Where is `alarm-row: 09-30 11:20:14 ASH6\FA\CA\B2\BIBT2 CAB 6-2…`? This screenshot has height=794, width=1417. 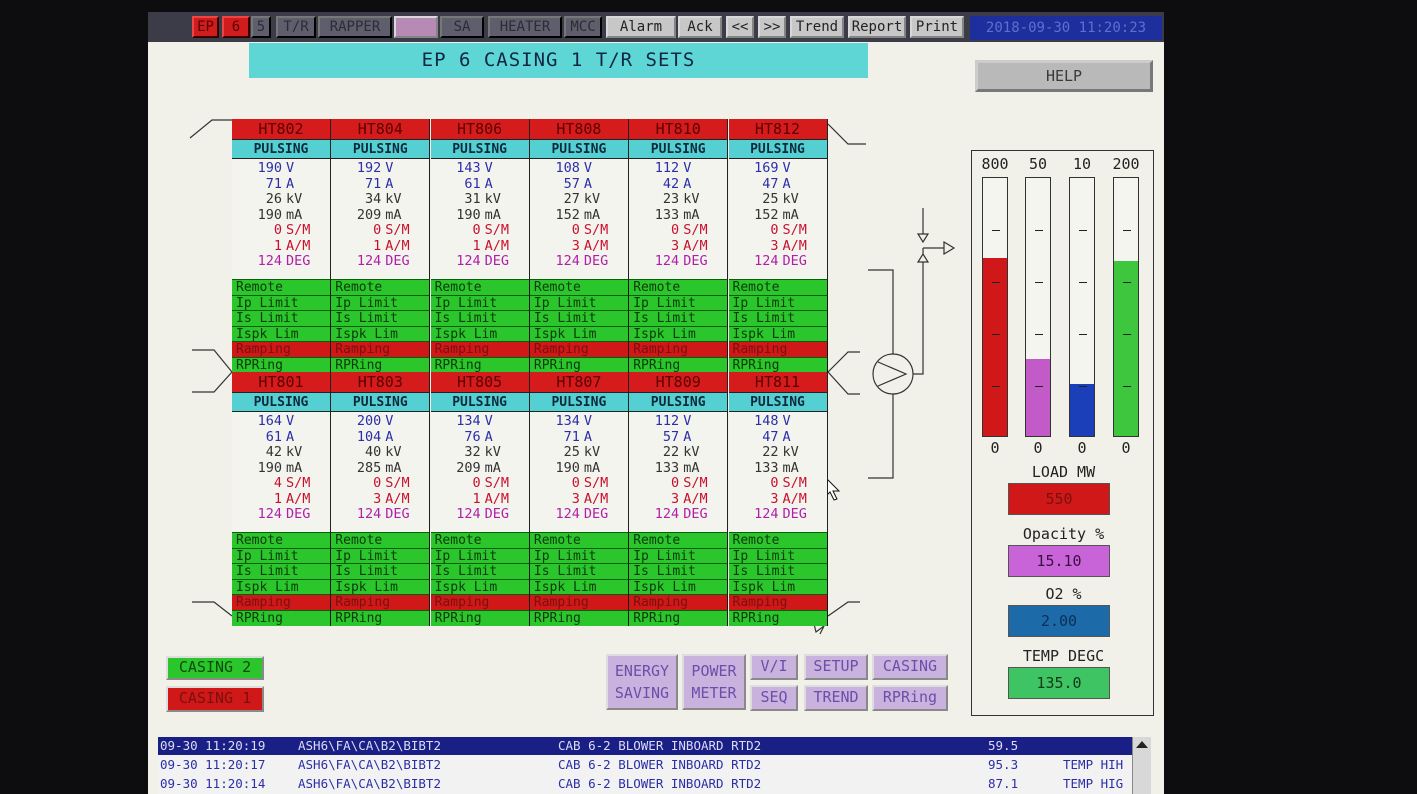 alarm-row: 09-30 11:20:14 ASH6\FA\CA\B2\BIBT2 CAB 6-2… is located at coordinates (650, 784).